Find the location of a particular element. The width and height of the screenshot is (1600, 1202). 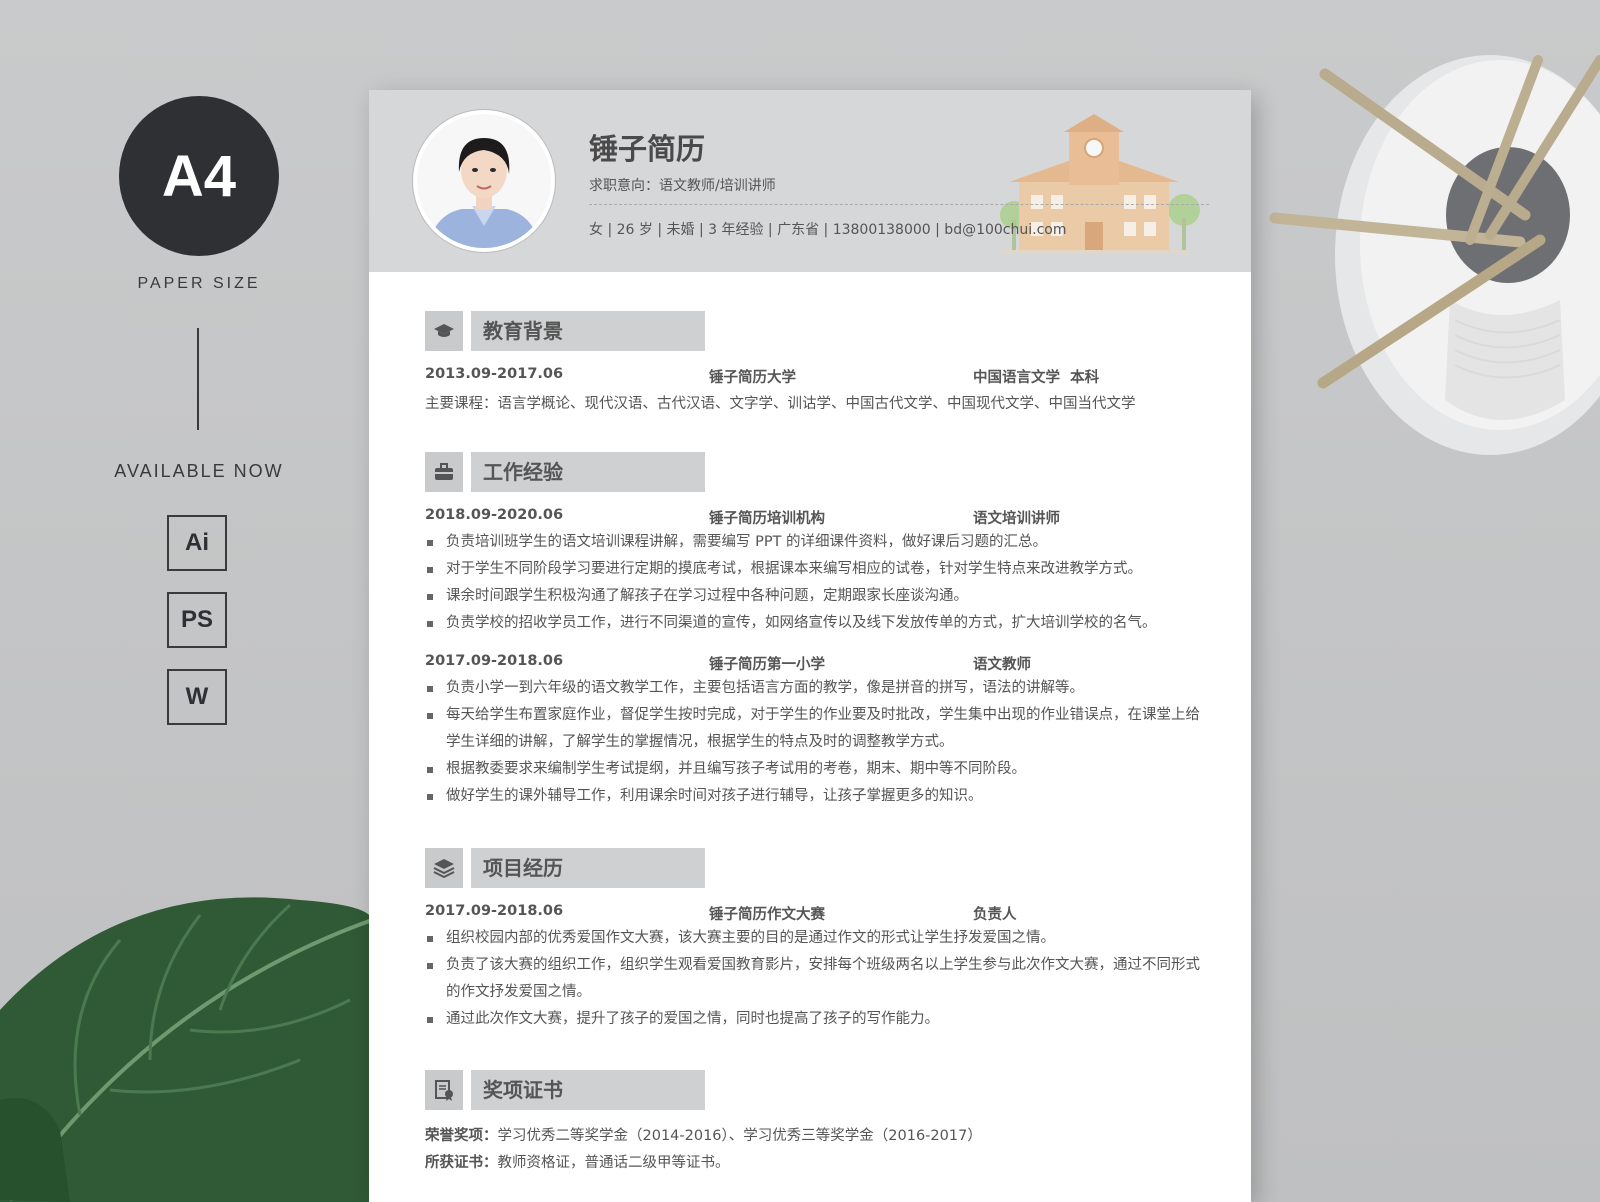

job-date: 2018.09-2020.06 is located at coordinates (494, 515).